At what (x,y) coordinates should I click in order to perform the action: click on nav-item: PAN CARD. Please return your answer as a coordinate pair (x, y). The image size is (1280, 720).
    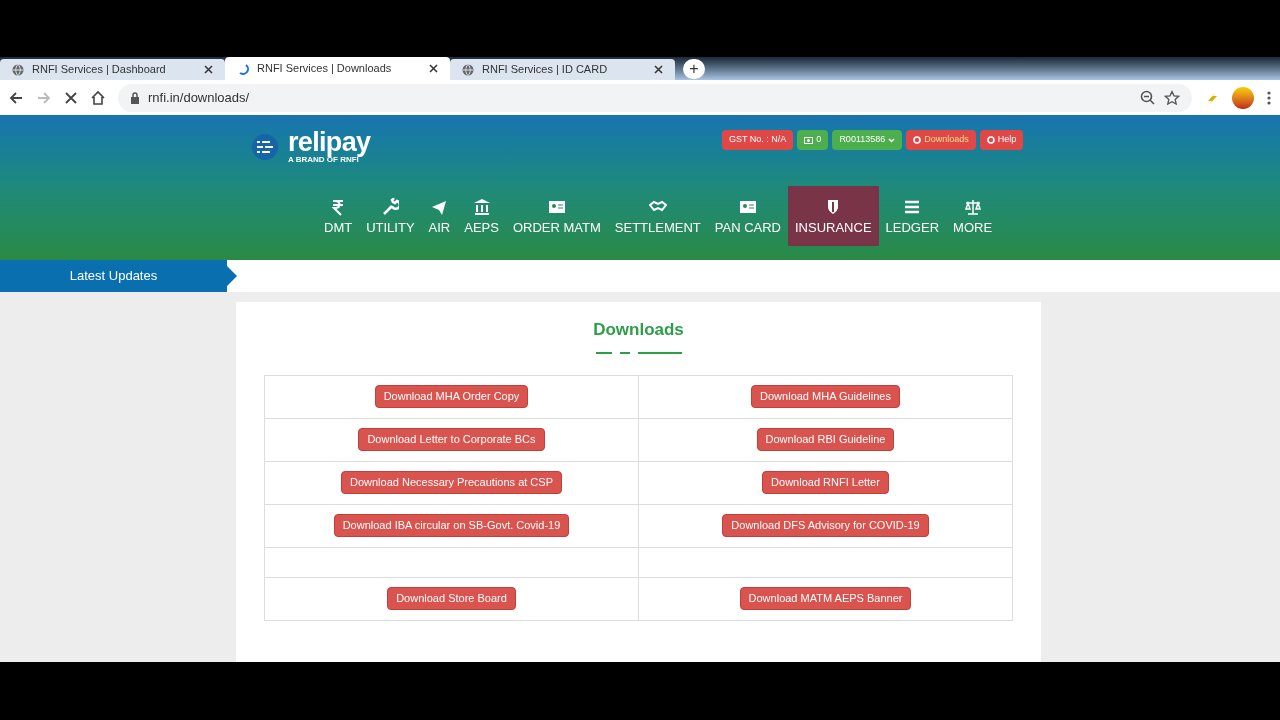
    Looking at the image, I should click on (747, 216).